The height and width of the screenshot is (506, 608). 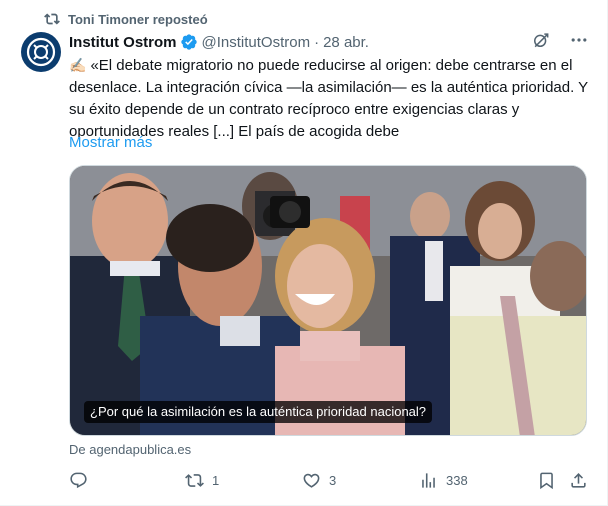 What do you see at coordinates (130, 449) in the screenshot?
I see `link-source: De agendapublica.es` at bounding box center [130, 449].